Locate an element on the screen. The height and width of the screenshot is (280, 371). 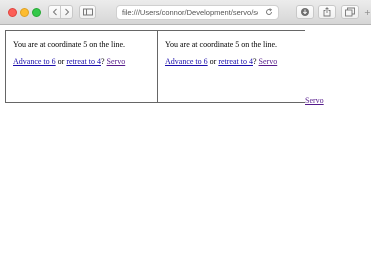
sidebar-icon is located at coordinates (87, 12).